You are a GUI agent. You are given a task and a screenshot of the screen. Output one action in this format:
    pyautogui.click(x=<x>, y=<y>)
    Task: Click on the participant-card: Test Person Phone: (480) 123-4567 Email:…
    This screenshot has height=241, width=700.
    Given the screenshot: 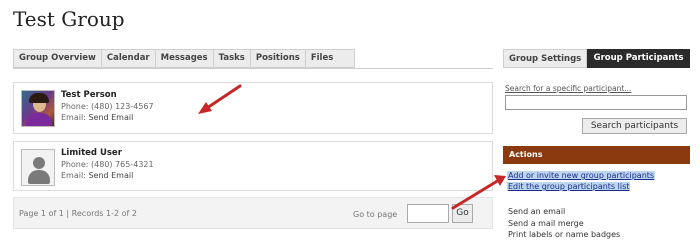 What is the action you would take?
    pyautogui.click(x=253, y=108)
    